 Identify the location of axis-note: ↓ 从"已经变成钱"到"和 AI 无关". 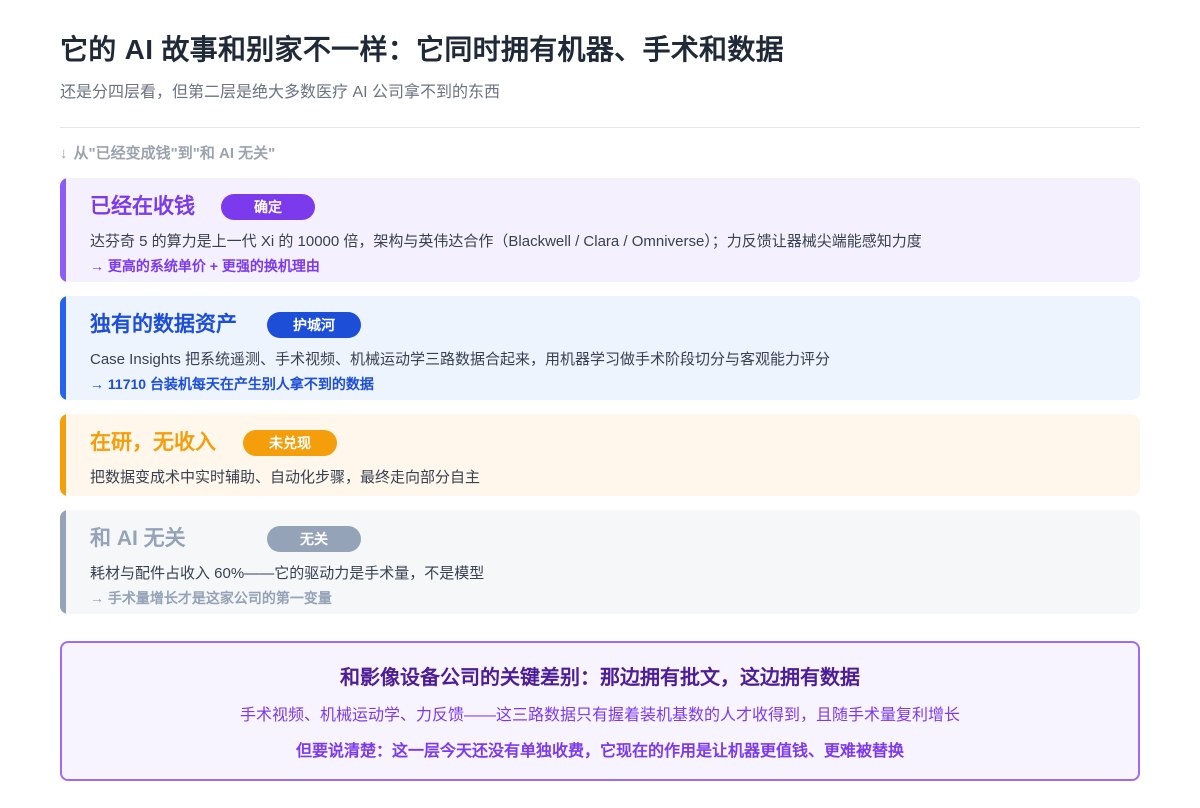
(167, 152).